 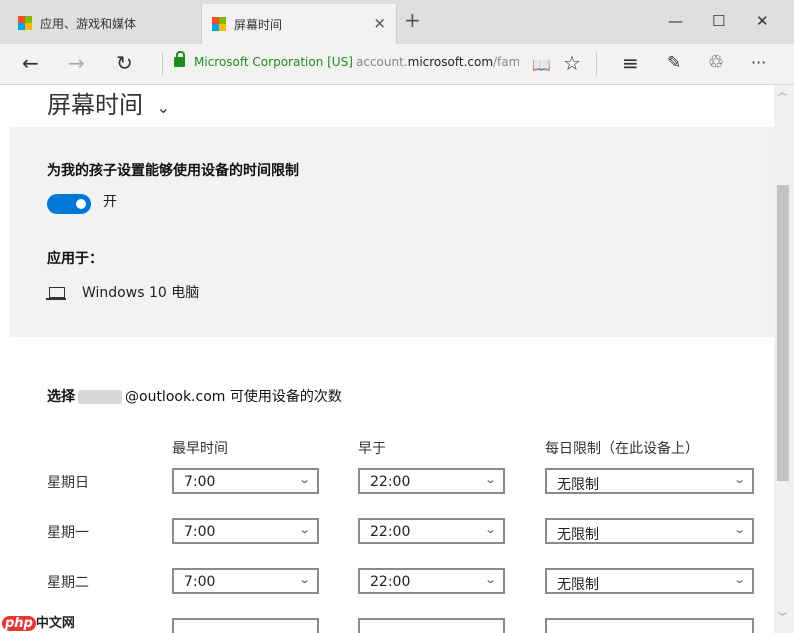 I want to click on column-header-earliest: 最早时间, so click(x=200, y=449).